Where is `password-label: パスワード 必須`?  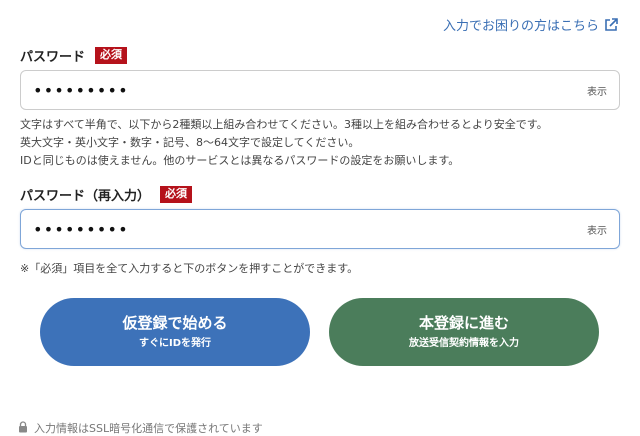 password-label: パスワード 必須 is located at coordinates (74, 55).